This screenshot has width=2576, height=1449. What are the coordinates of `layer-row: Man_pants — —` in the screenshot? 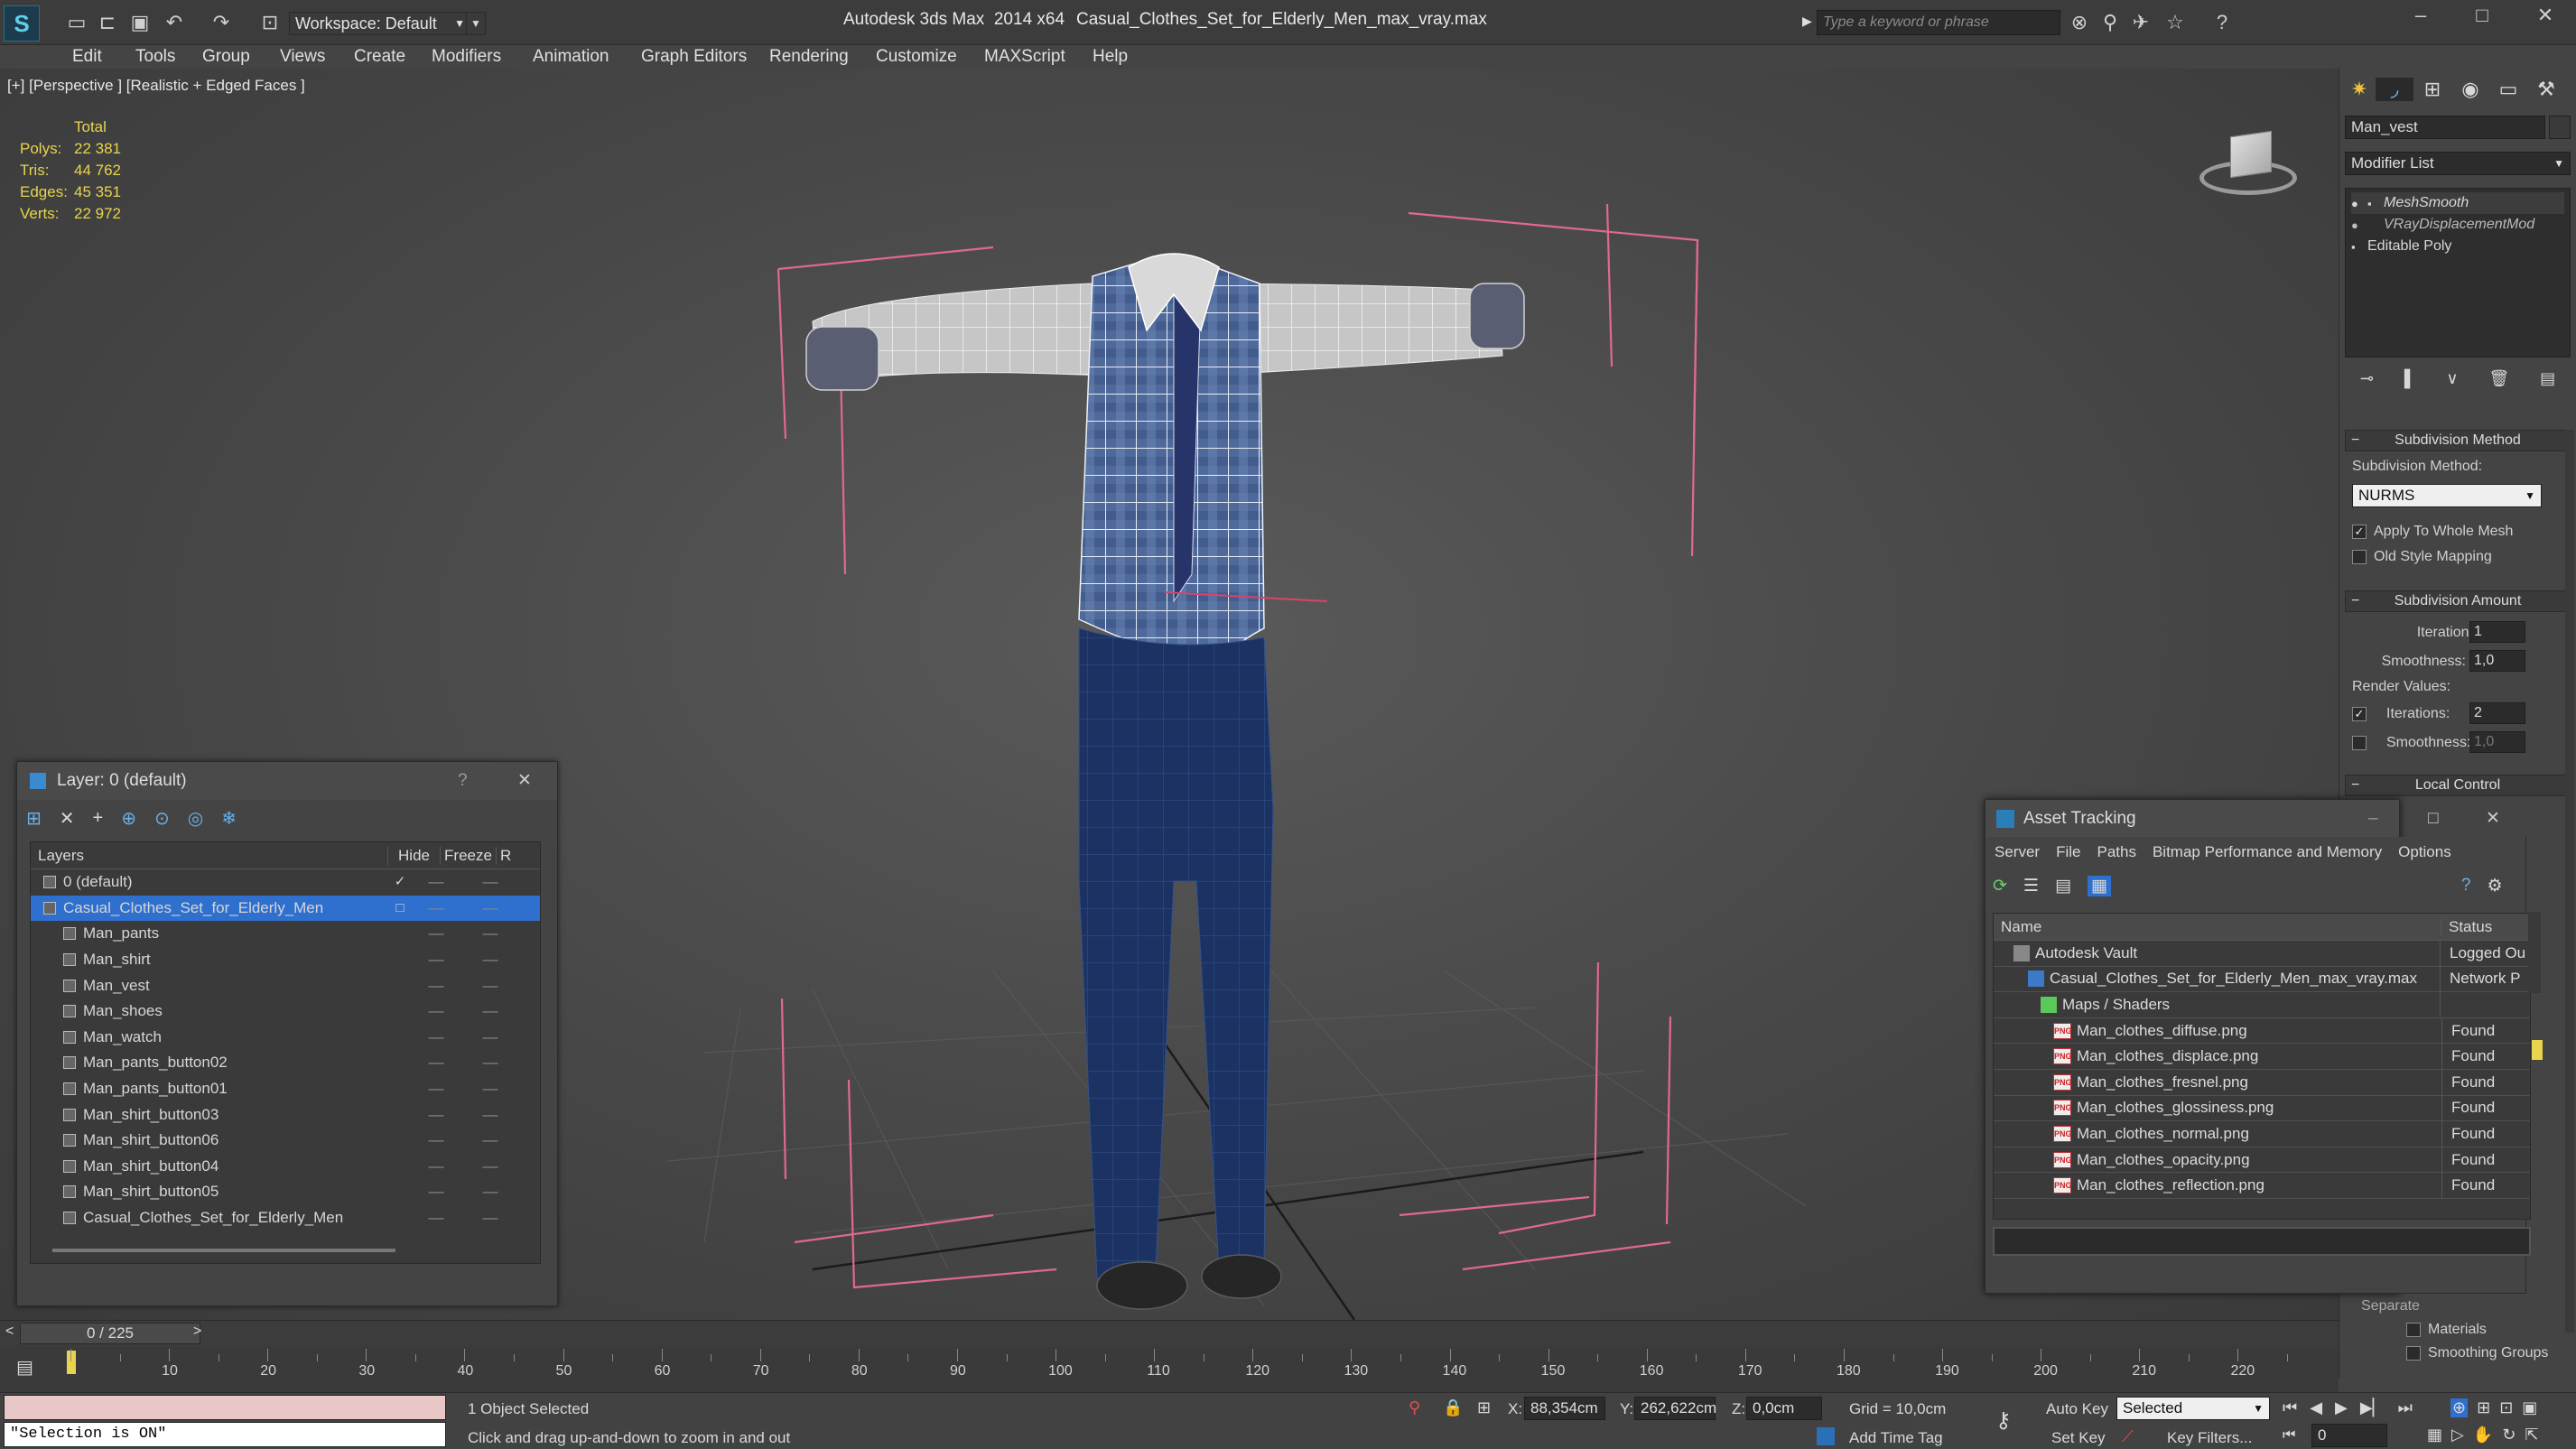 It's located at (285, 934).